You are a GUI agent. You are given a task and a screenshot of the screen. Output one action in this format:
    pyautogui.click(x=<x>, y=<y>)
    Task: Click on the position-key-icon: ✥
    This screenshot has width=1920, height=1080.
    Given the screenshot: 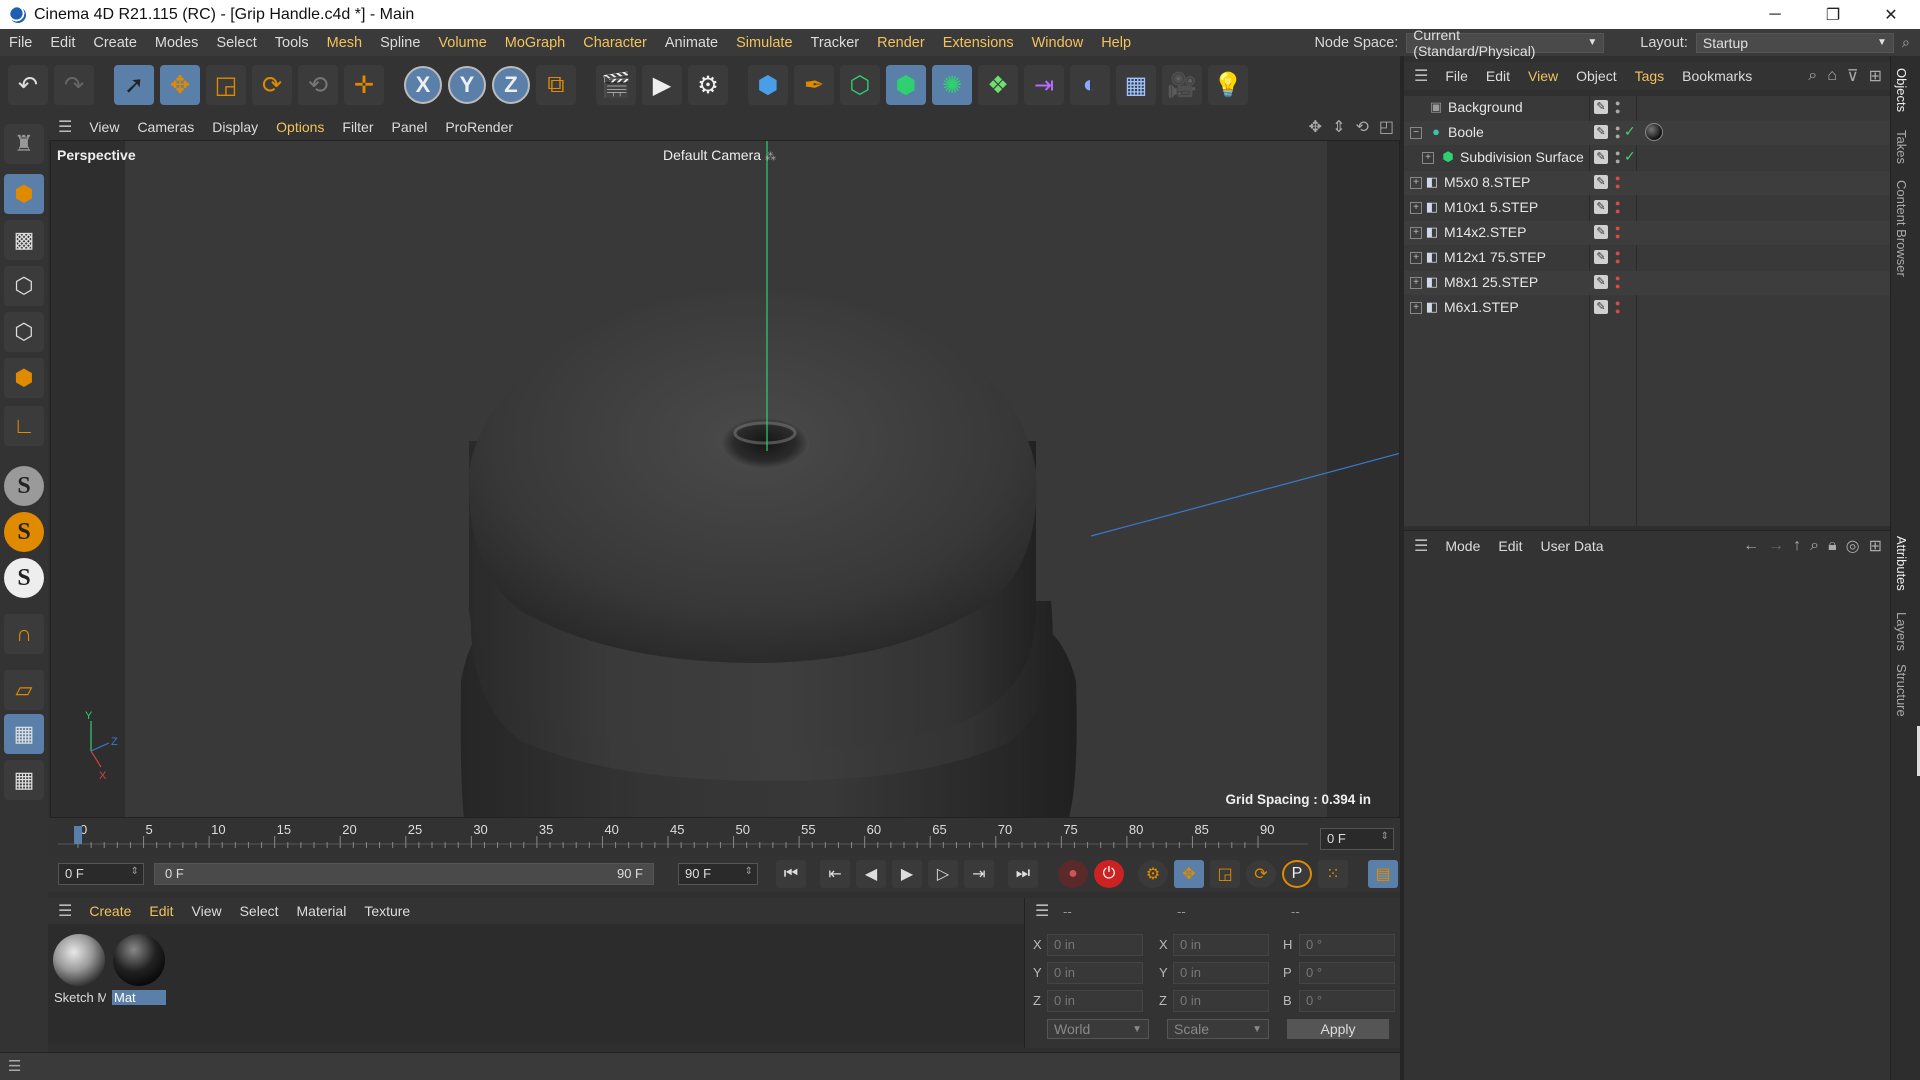 What is the action you would take?
    pyautogui.click(x=1189, y=874)
    